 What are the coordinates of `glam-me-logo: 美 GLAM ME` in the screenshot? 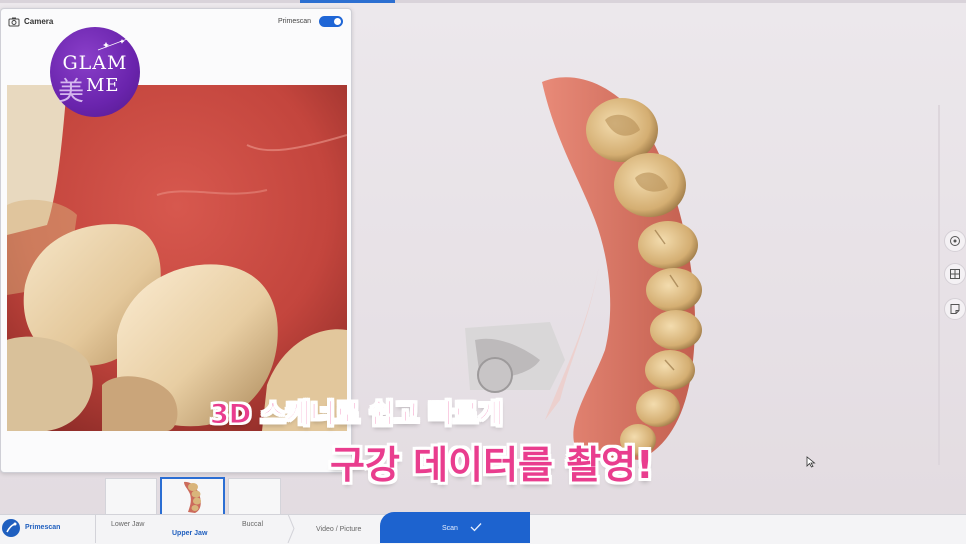 It's located at (95, 72).